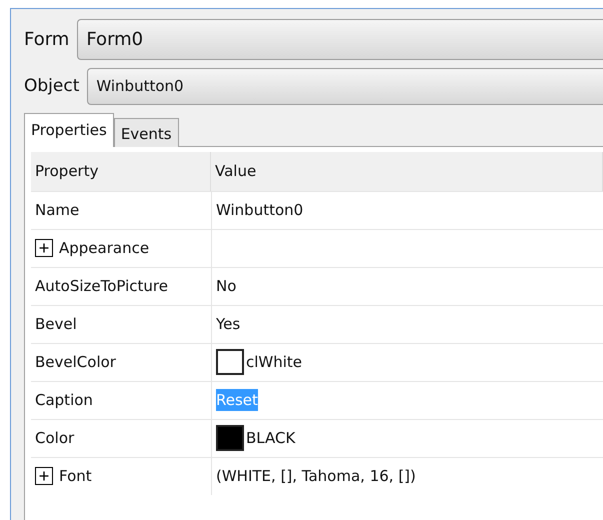  I want to click on object-label: Object, so click(52, 86).